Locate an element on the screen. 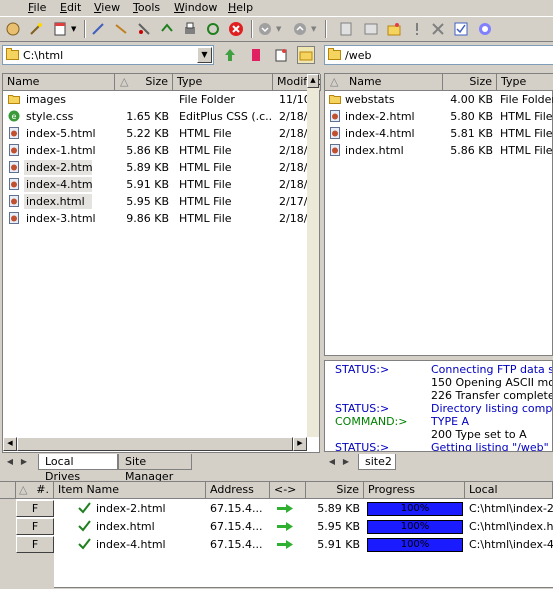  column-header-local: Local is located at coordinates (509, 490).